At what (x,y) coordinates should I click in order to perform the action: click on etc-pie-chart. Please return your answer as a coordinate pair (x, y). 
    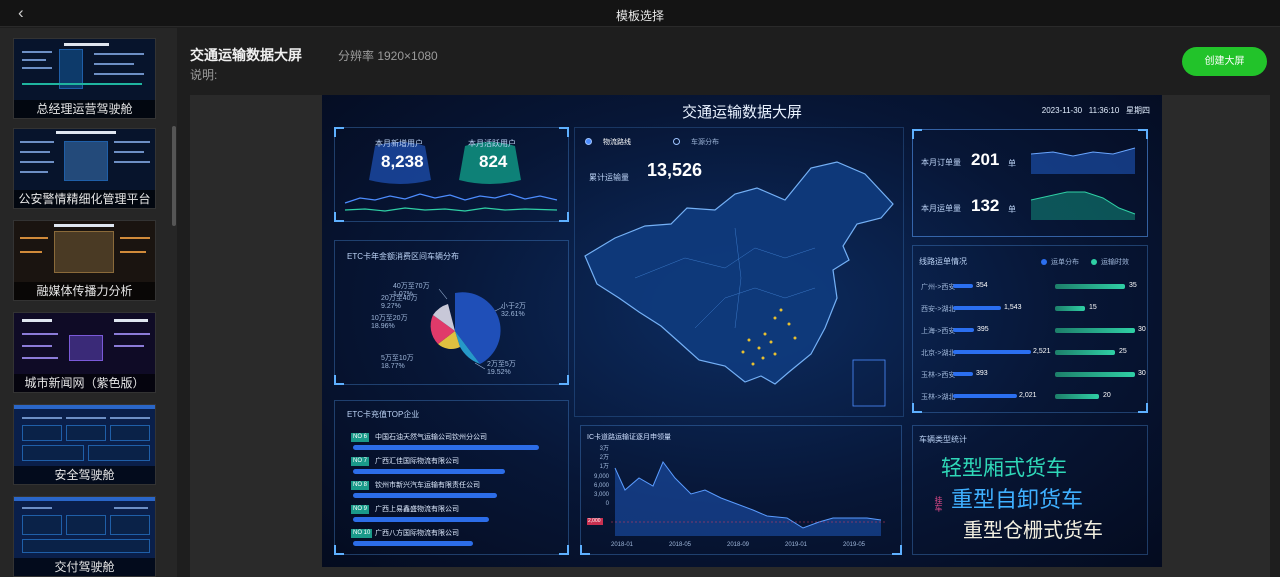
    Looking at the image, I should click on (467, 329).